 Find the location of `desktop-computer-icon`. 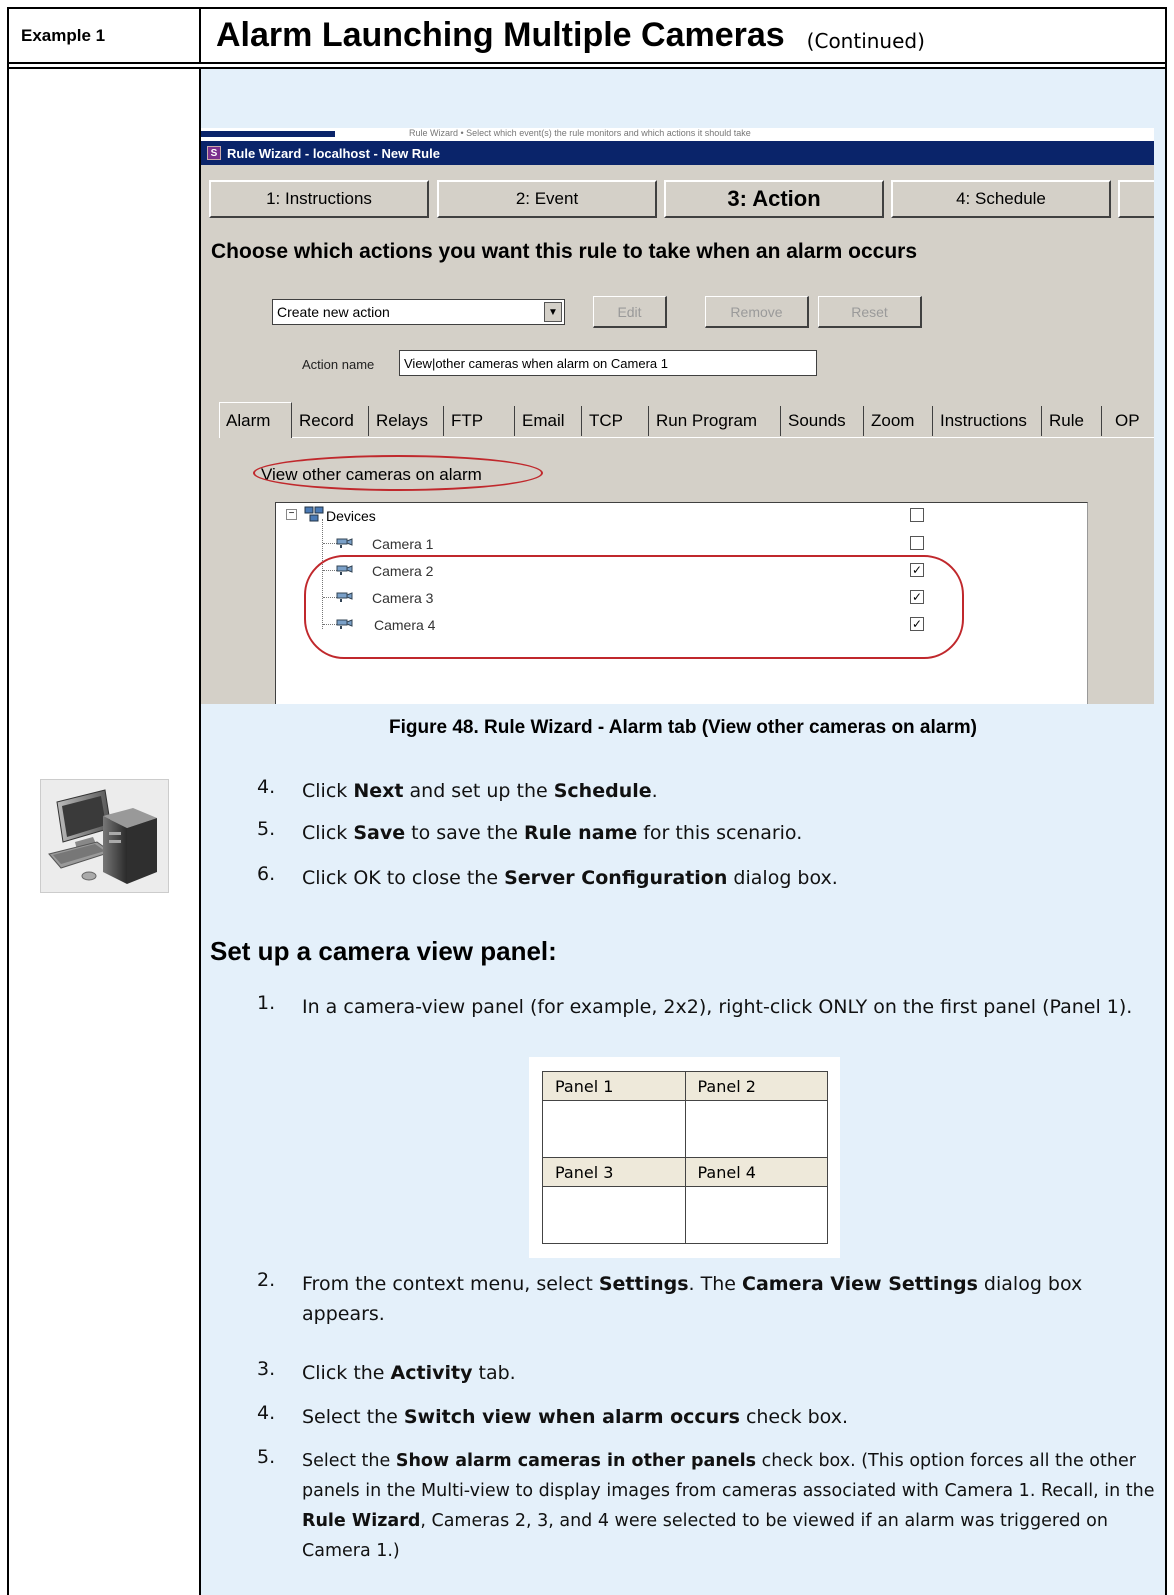

desktop-computer-icon is located at coordinates (104, 836).